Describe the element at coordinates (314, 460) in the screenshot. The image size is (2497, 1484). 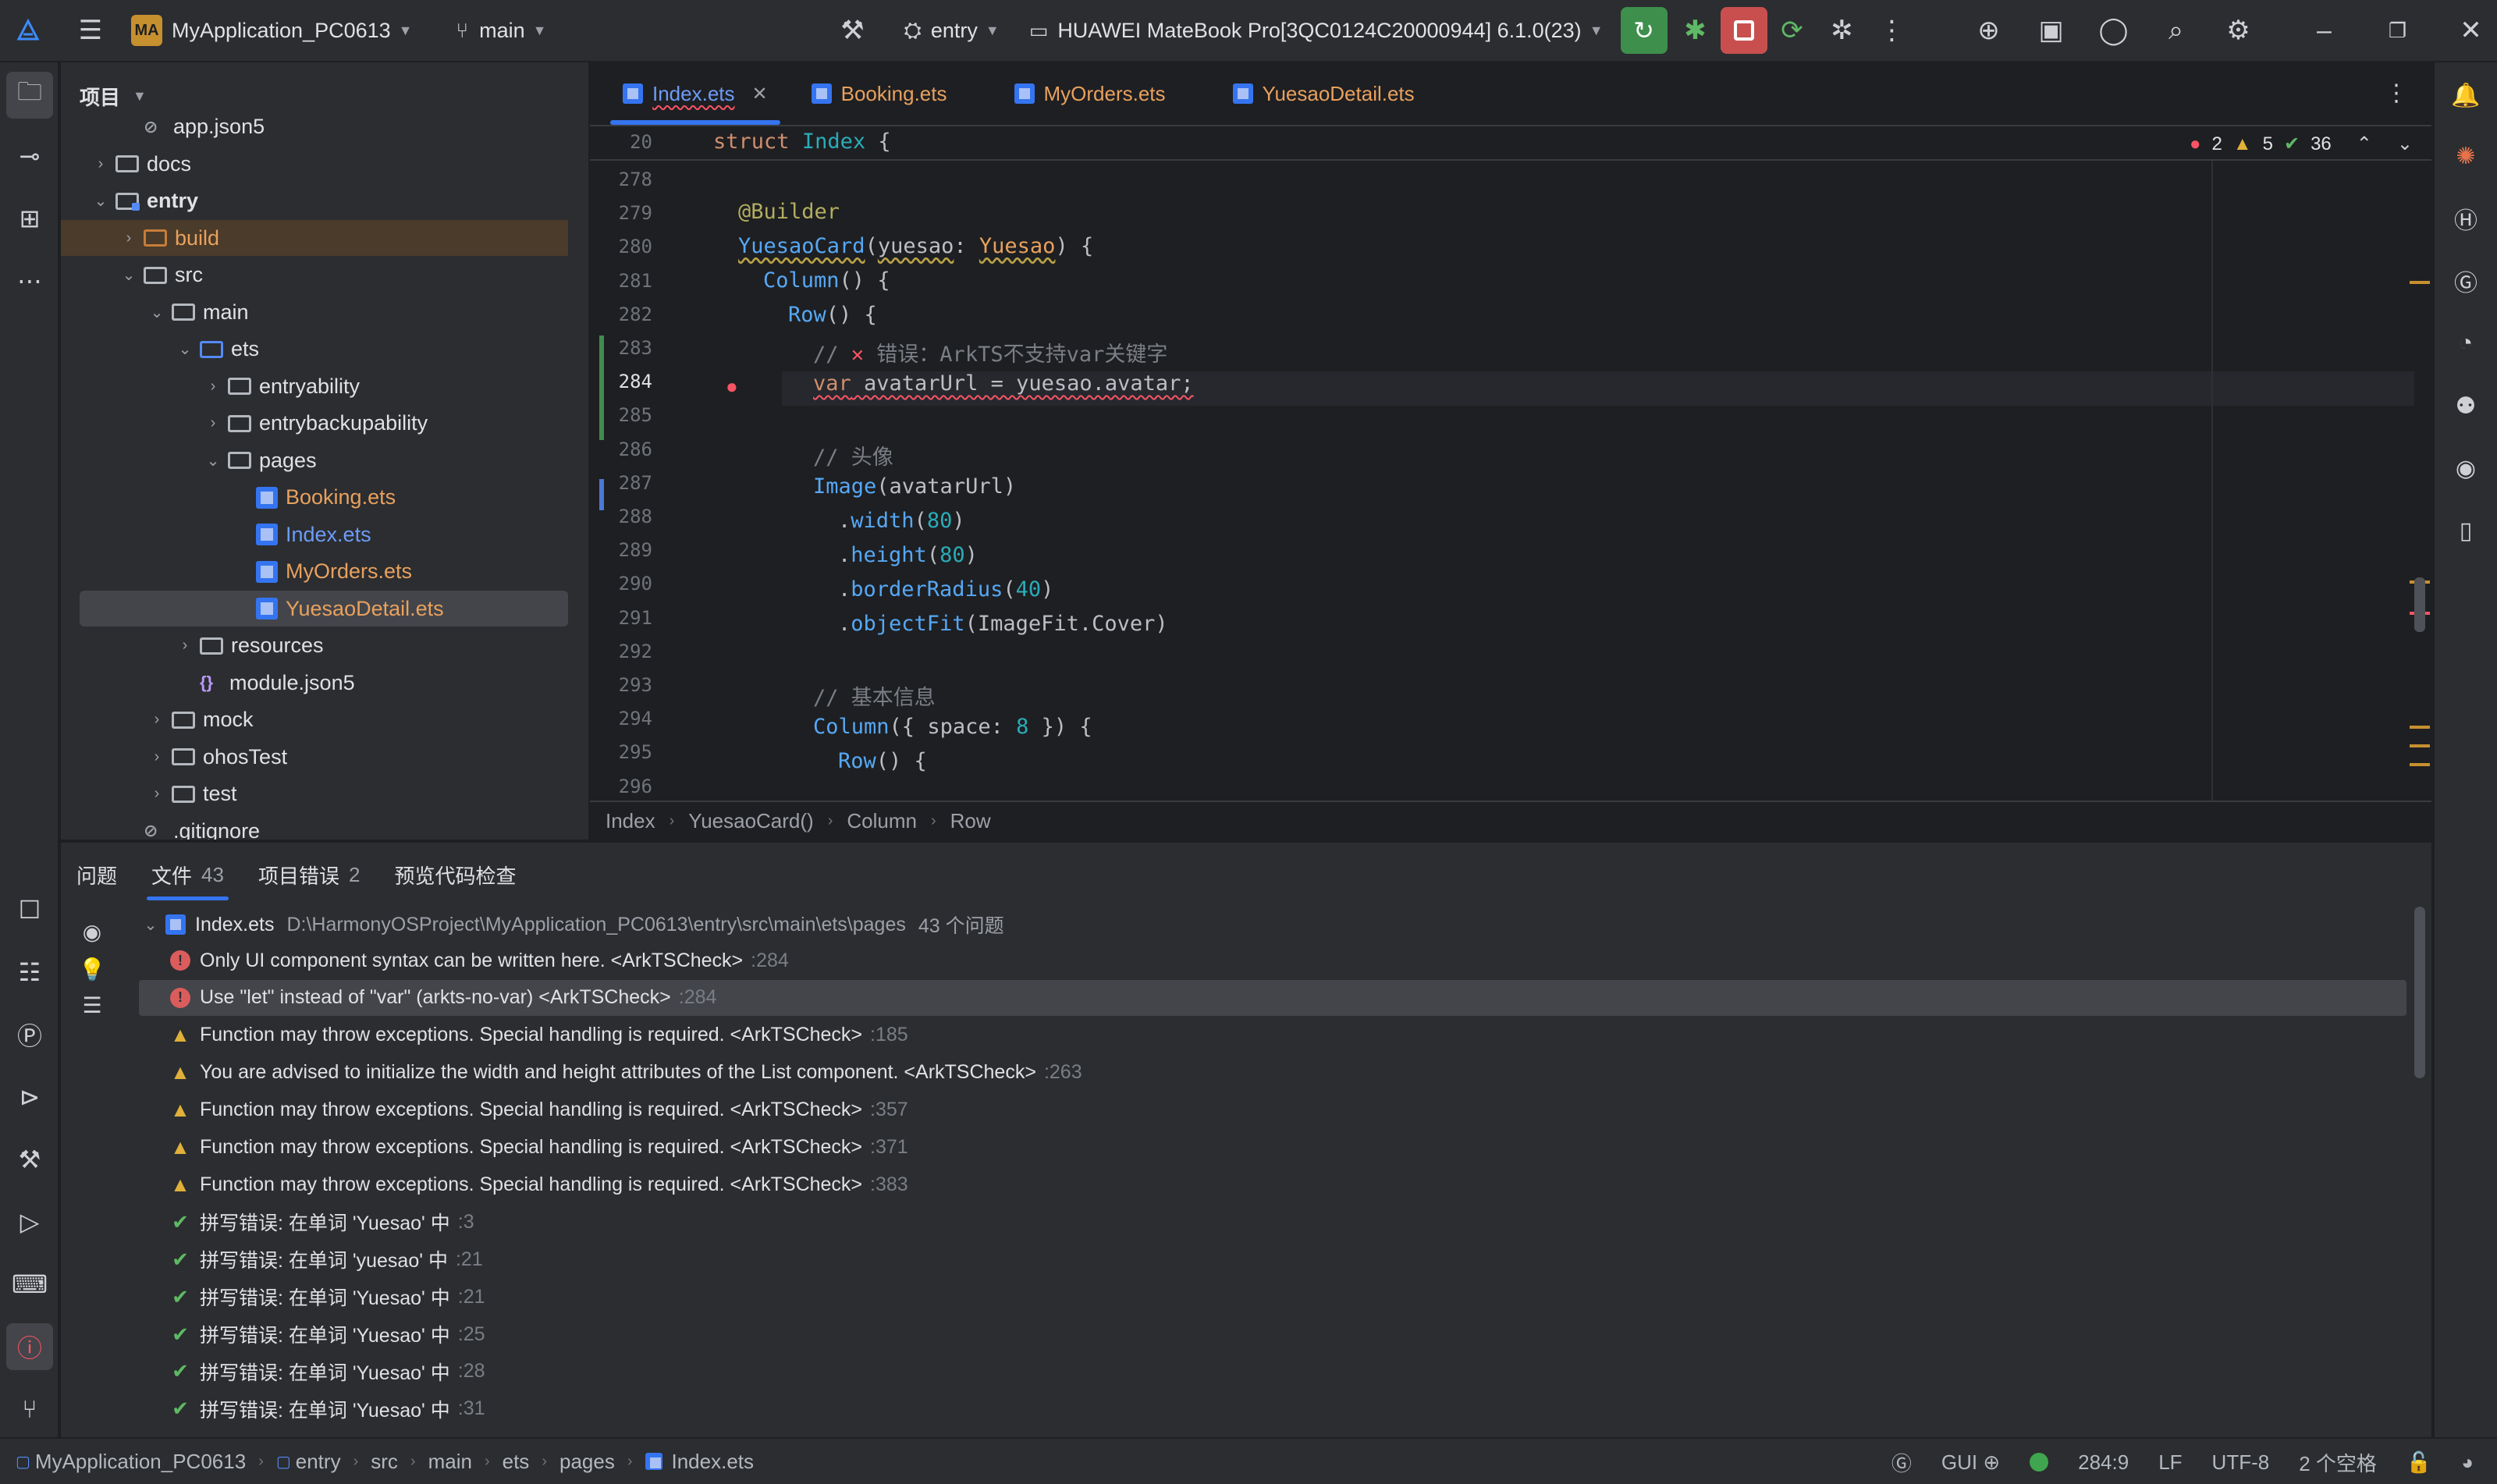
I see `tree-item-pages: ⌄ pages` at that location.